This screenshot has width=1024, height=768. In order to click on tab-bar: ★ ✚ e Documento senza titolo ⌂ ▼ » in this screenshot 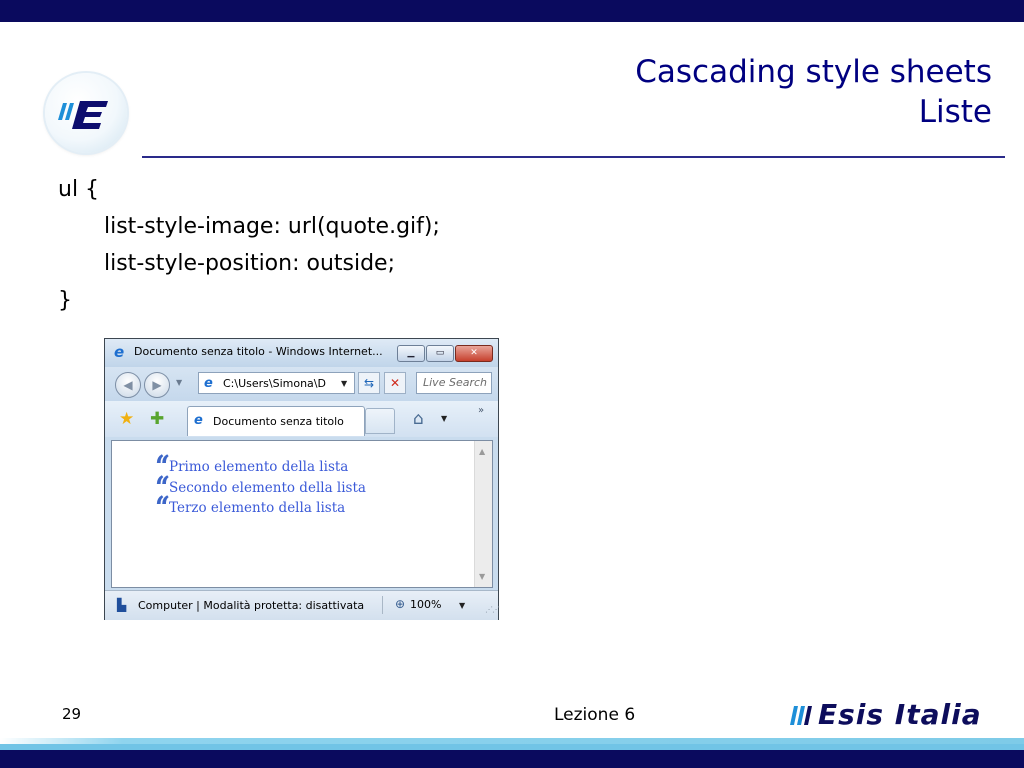, I will do `click(301, 419)`.